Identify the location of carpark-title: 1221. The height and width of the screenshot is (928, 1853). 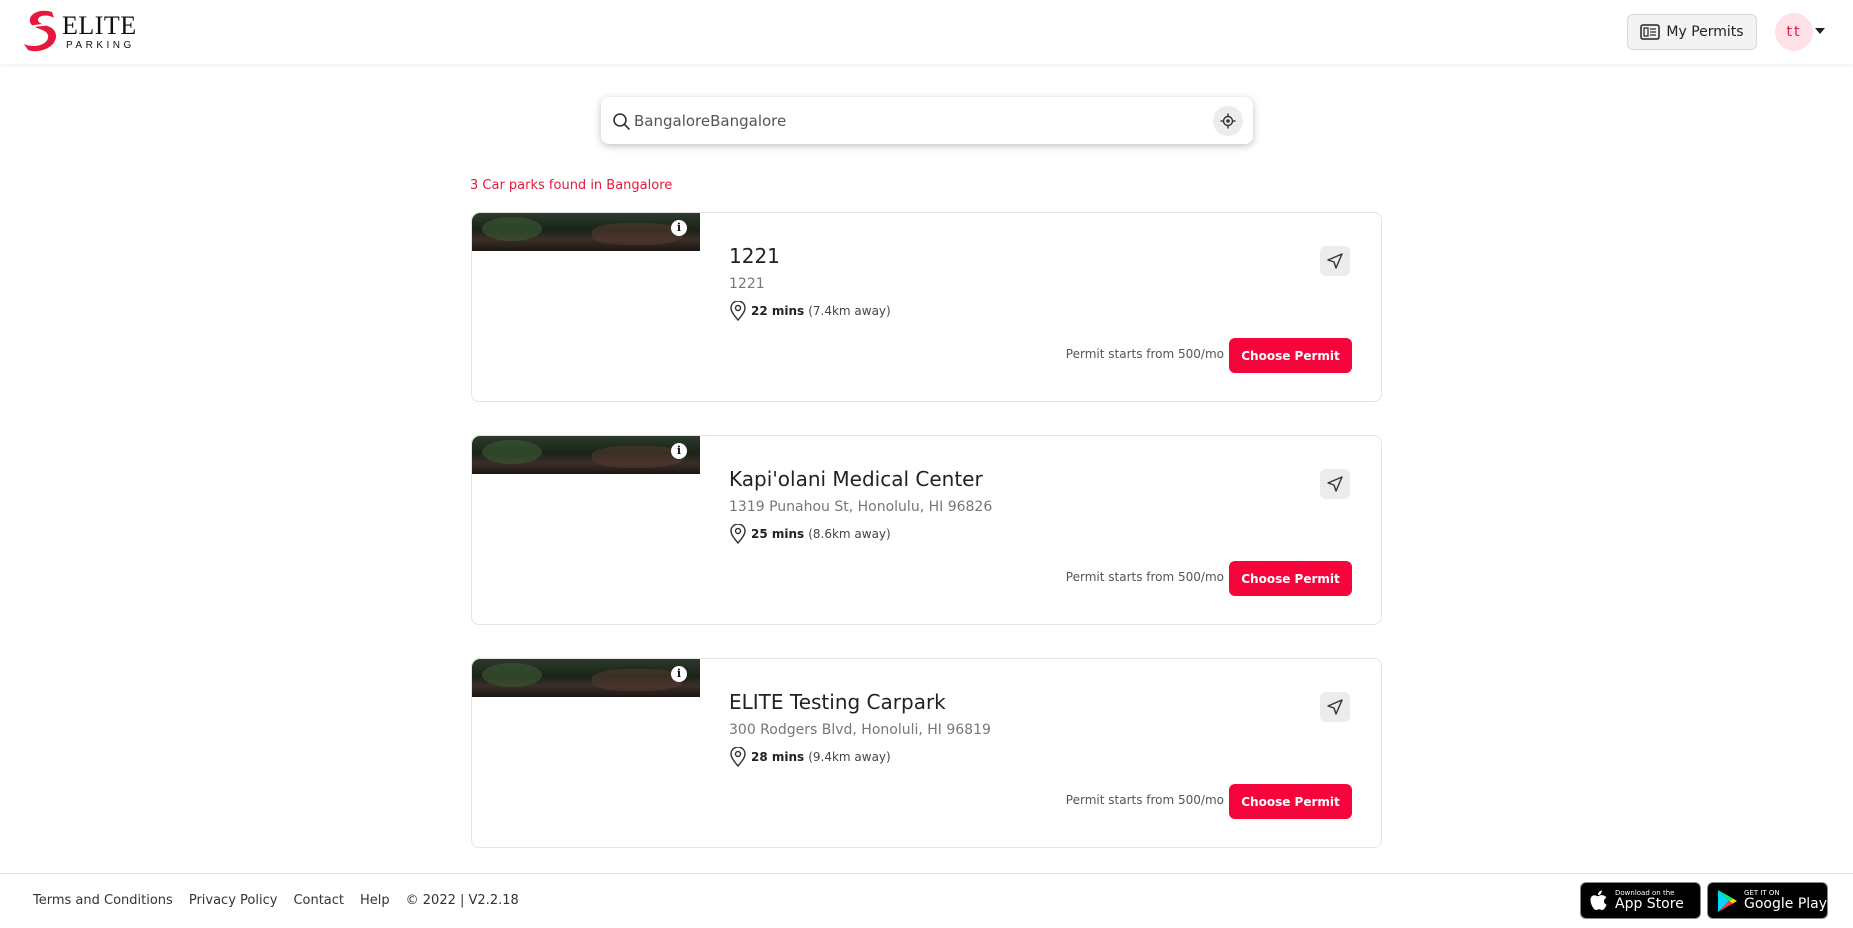
(754, 256).